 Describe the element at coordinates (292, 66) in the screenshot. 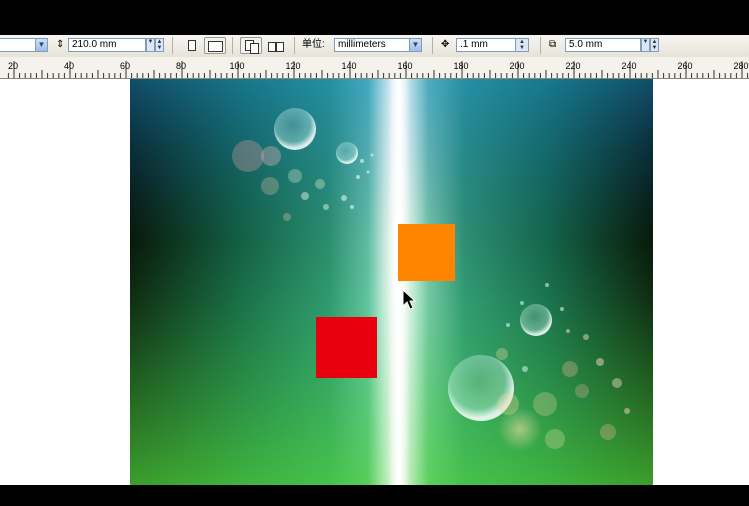

I see `ruler-tick-label: 120` at that location.